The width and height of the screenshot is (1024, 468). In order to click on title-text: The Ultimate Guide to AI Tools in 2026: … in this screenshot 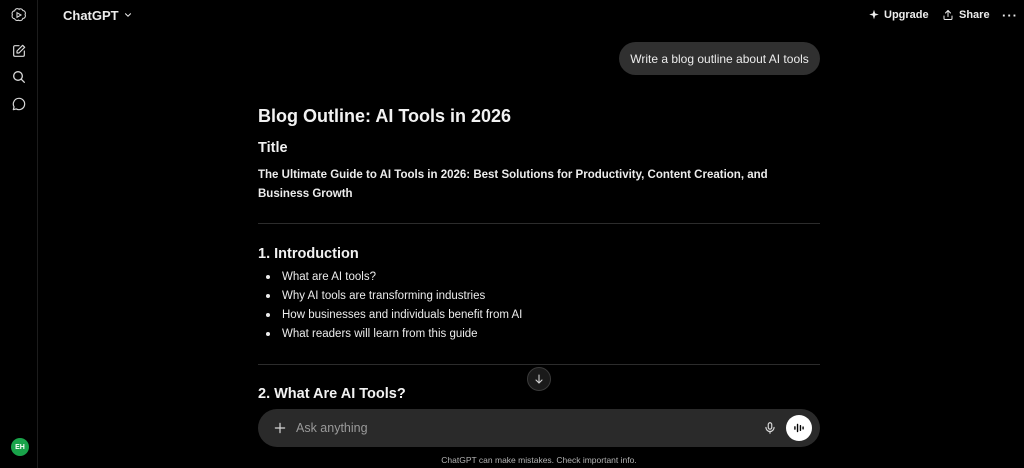, I will do `click(513, 184)`.